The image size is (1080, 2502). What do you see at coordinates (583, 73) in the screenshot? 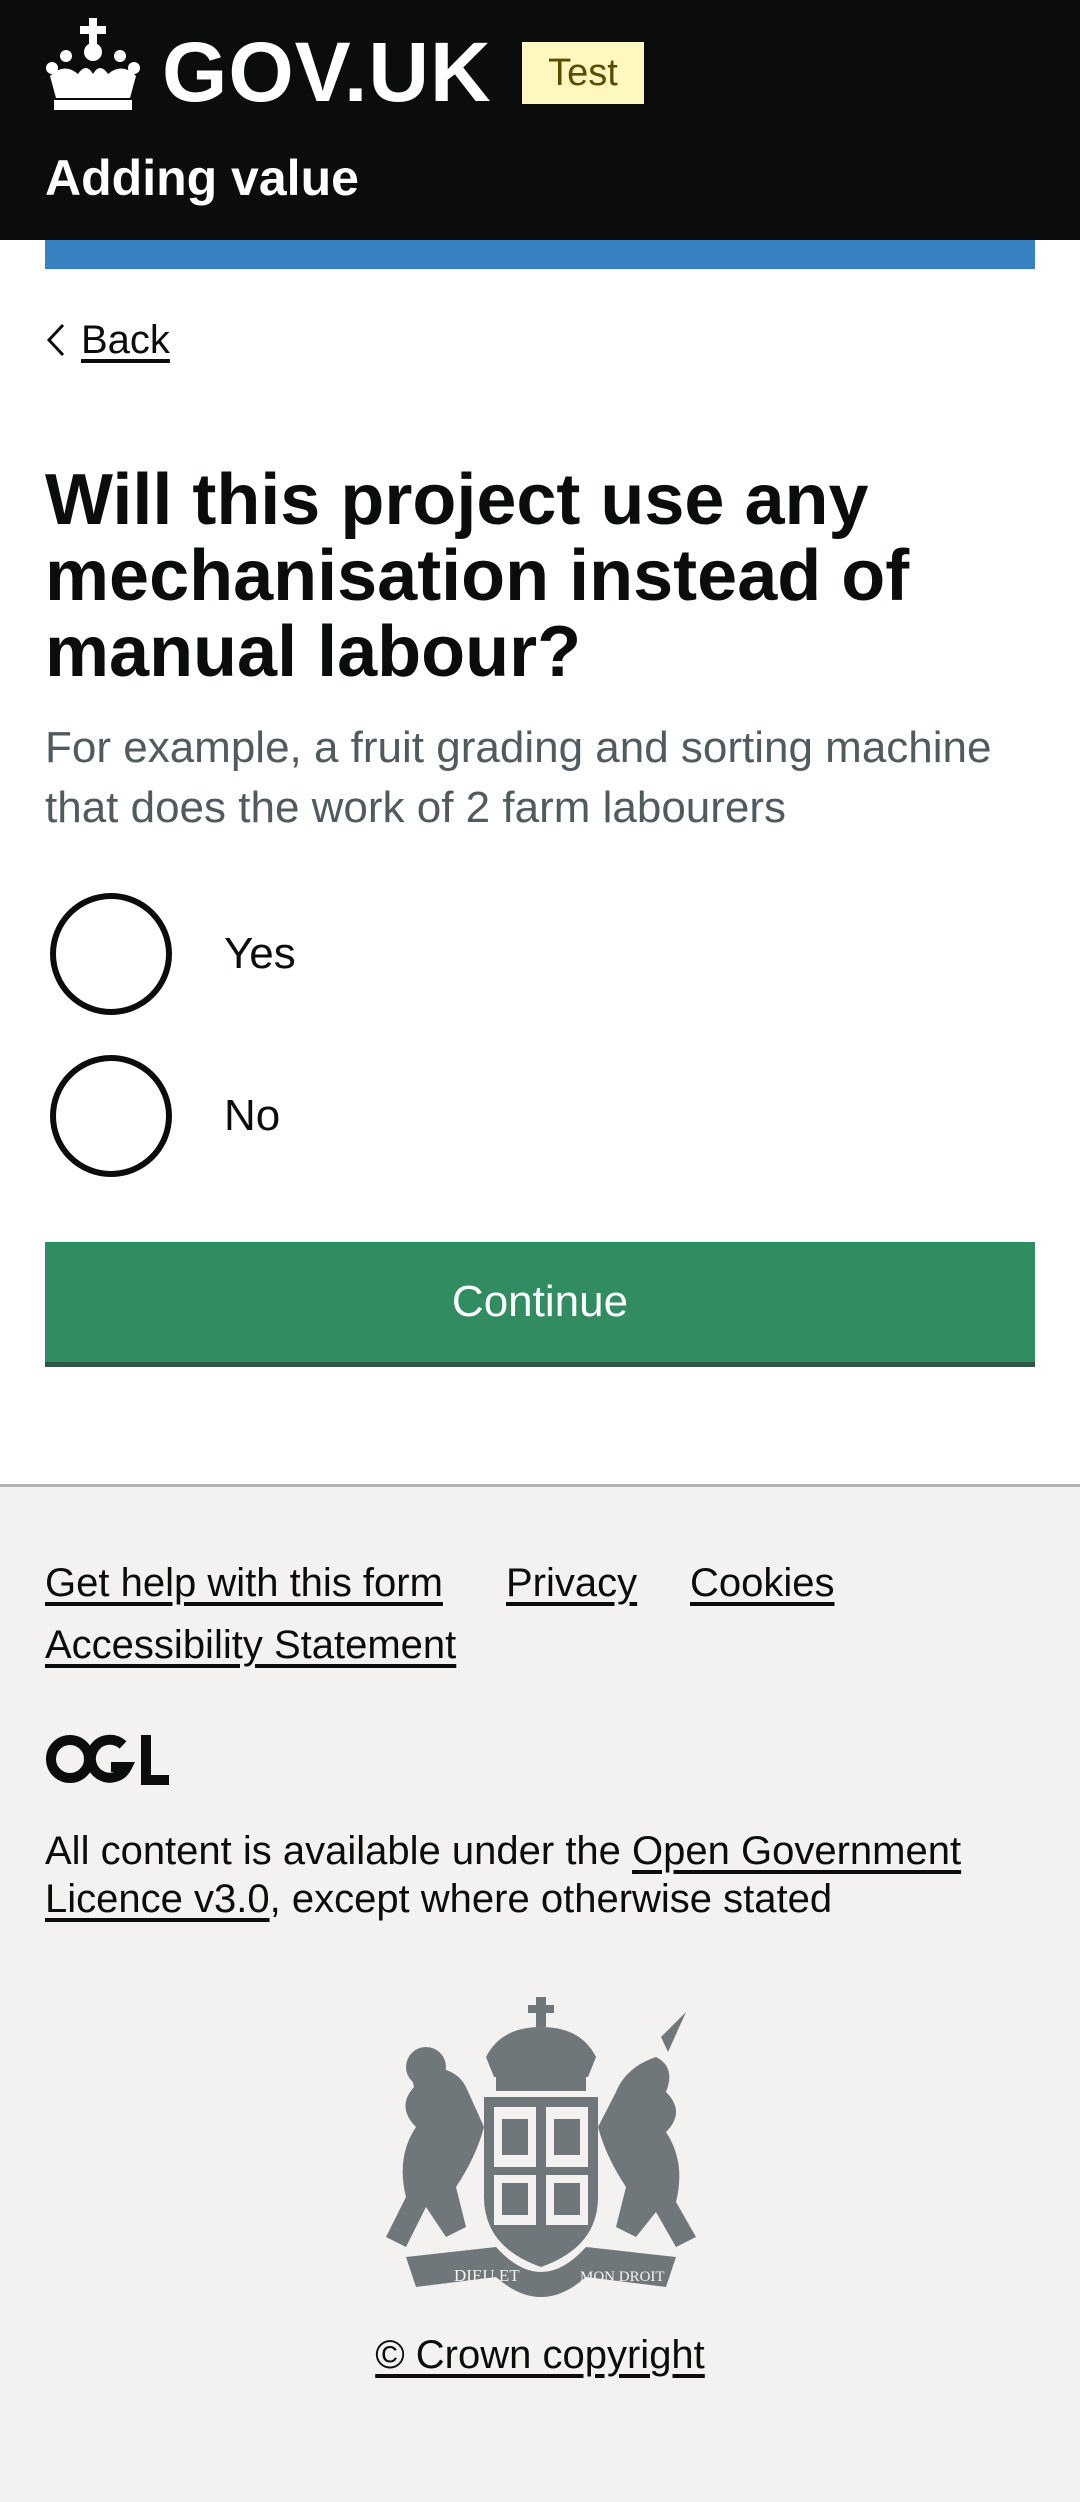
I see `environment-tag: Test` at bounding box center [583, 73].